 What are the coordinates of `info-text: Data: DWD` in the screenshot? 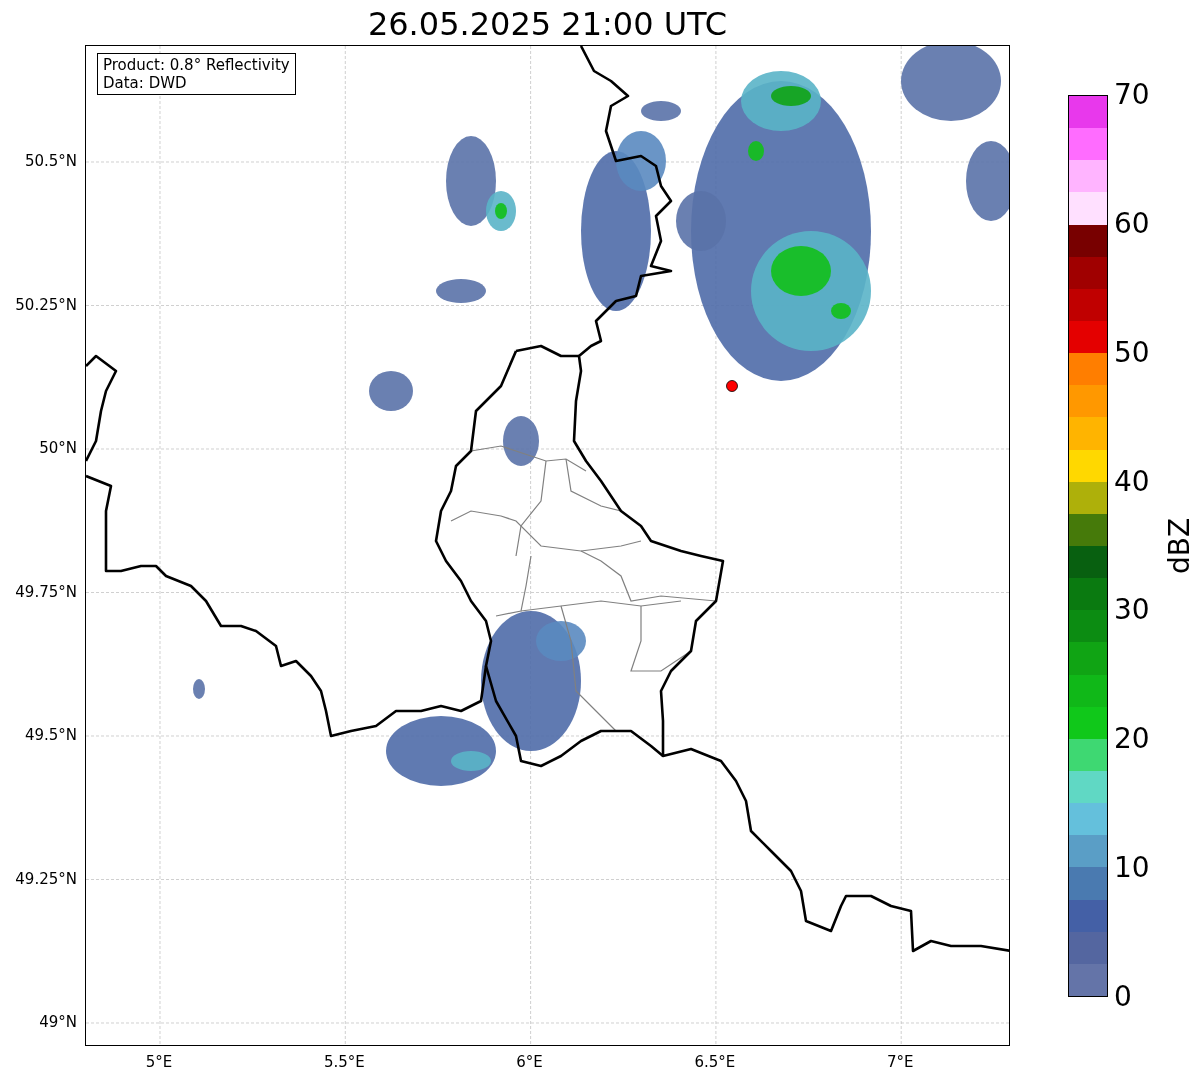 It's located at (145, 83).